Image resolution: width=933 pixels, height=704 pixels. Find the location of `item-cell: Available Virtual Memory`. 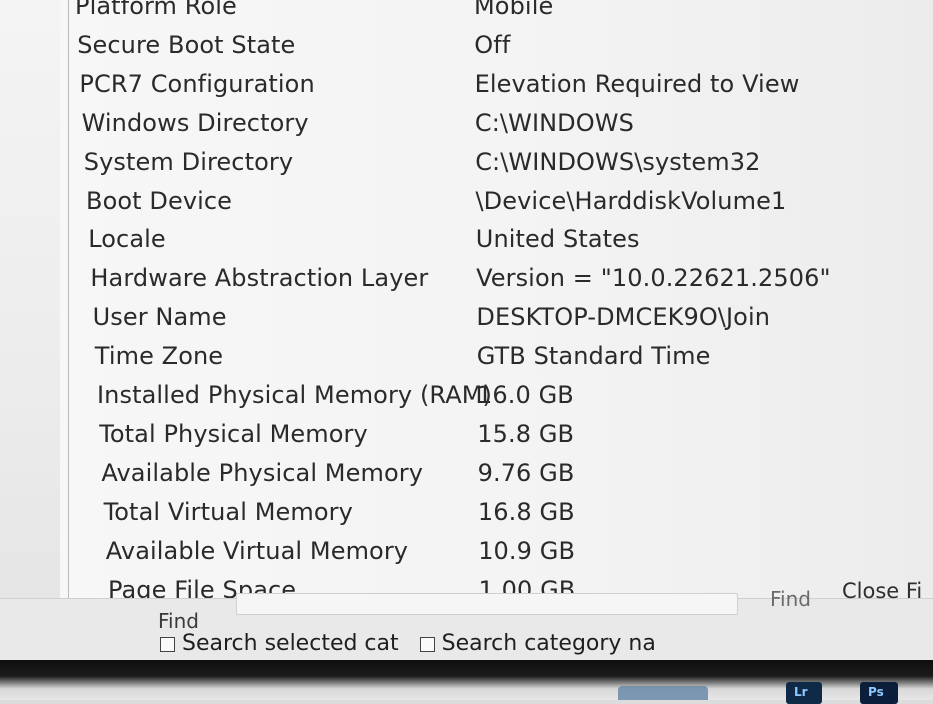

item-cell: Available Virtual Memory is located at coordinates (257, 550).